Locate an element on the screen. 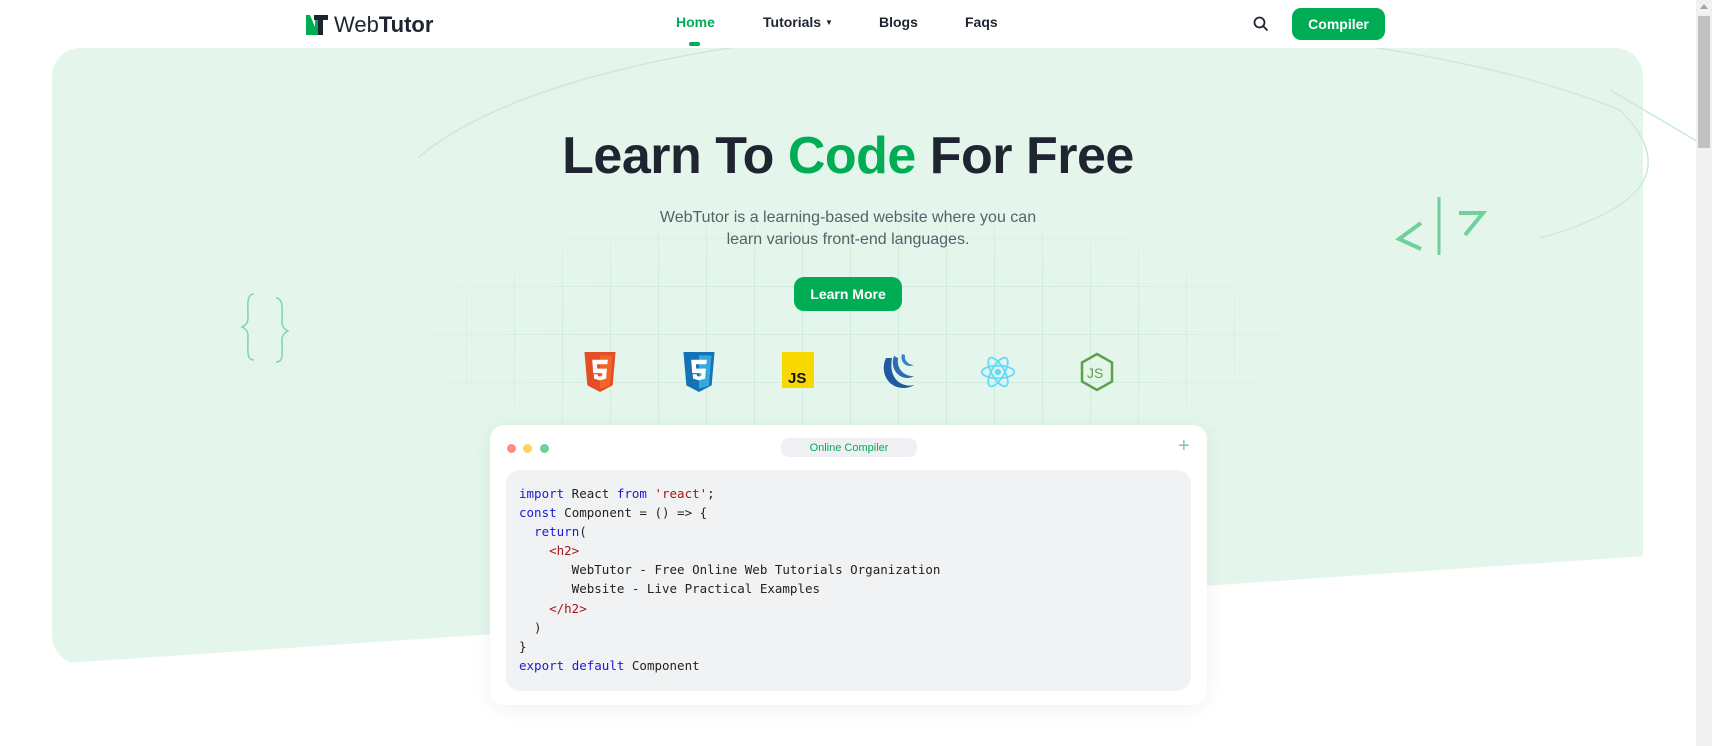 The image size is (1712, 746). nav-blogs: Blogs is located at coordinates (898, 22).